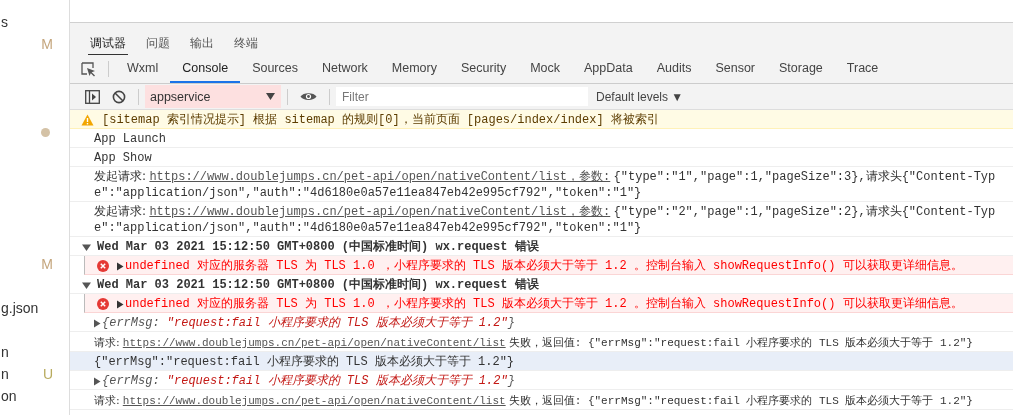 The height and width of the screenshot is (415, 1013). I want to click on request-message: 发起请求: https://www.doublejumps.cn/pet-api/open/nativeContent/list，参数: {"type":"1","page":1,"pageSize":3},请求头{"Content-Type":"application/json","auth":"4d6180e0a57e11ea847eb42e995cf792","token":"1"}, so click(545, 185).